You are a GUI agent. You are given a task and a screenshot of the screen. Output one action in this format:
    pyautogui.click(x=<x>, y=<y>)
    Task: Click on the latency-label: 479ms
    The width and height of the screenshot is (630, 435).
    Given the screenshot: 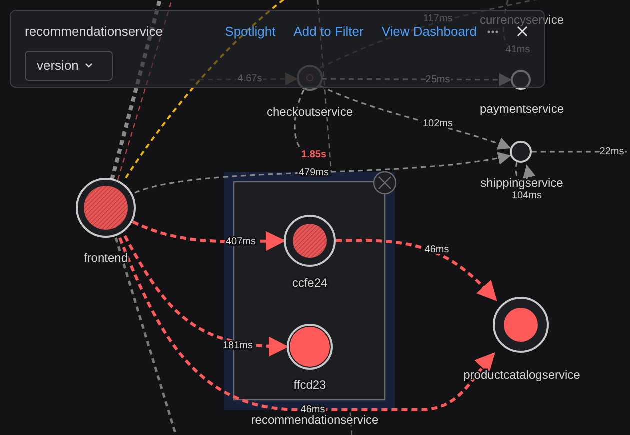 What is the action you would take?
    pyautogui.click(x=314, y=173)
    